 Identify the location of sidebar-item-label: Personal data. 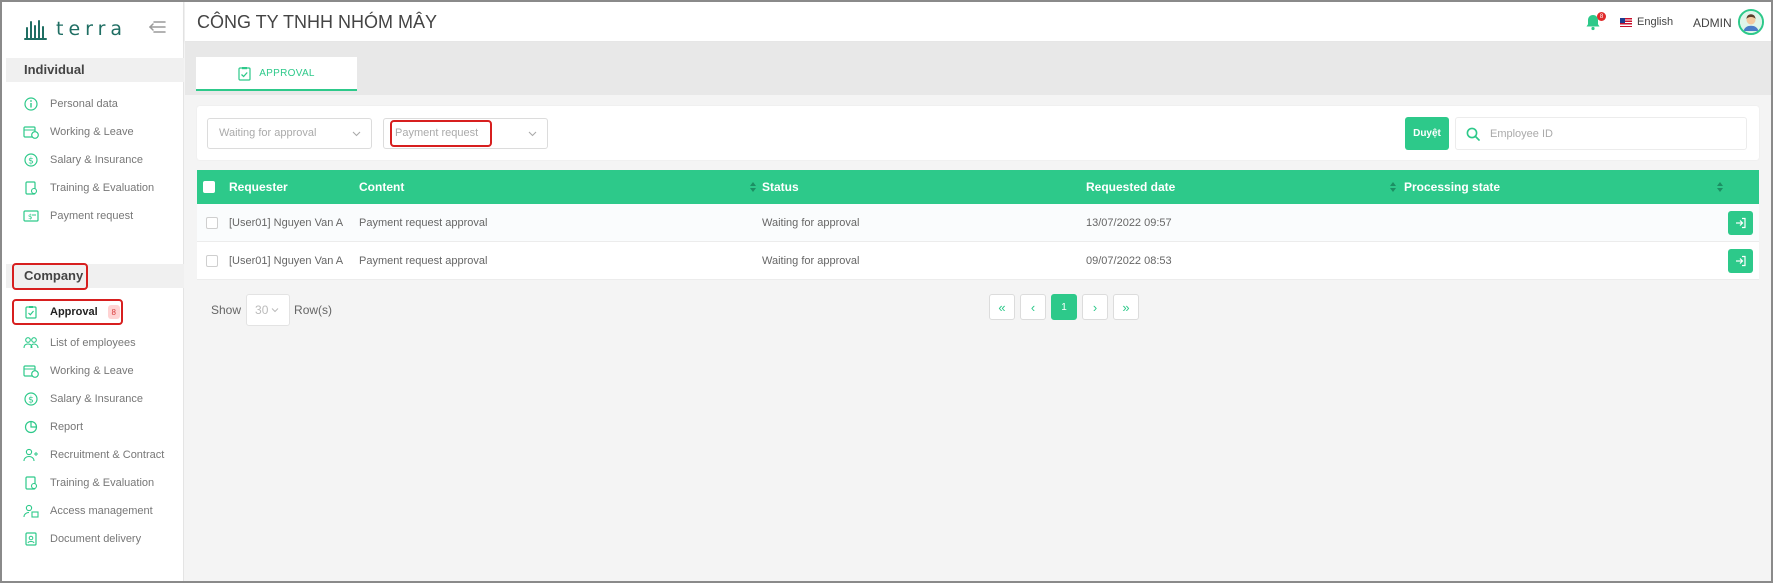
(84, 104).